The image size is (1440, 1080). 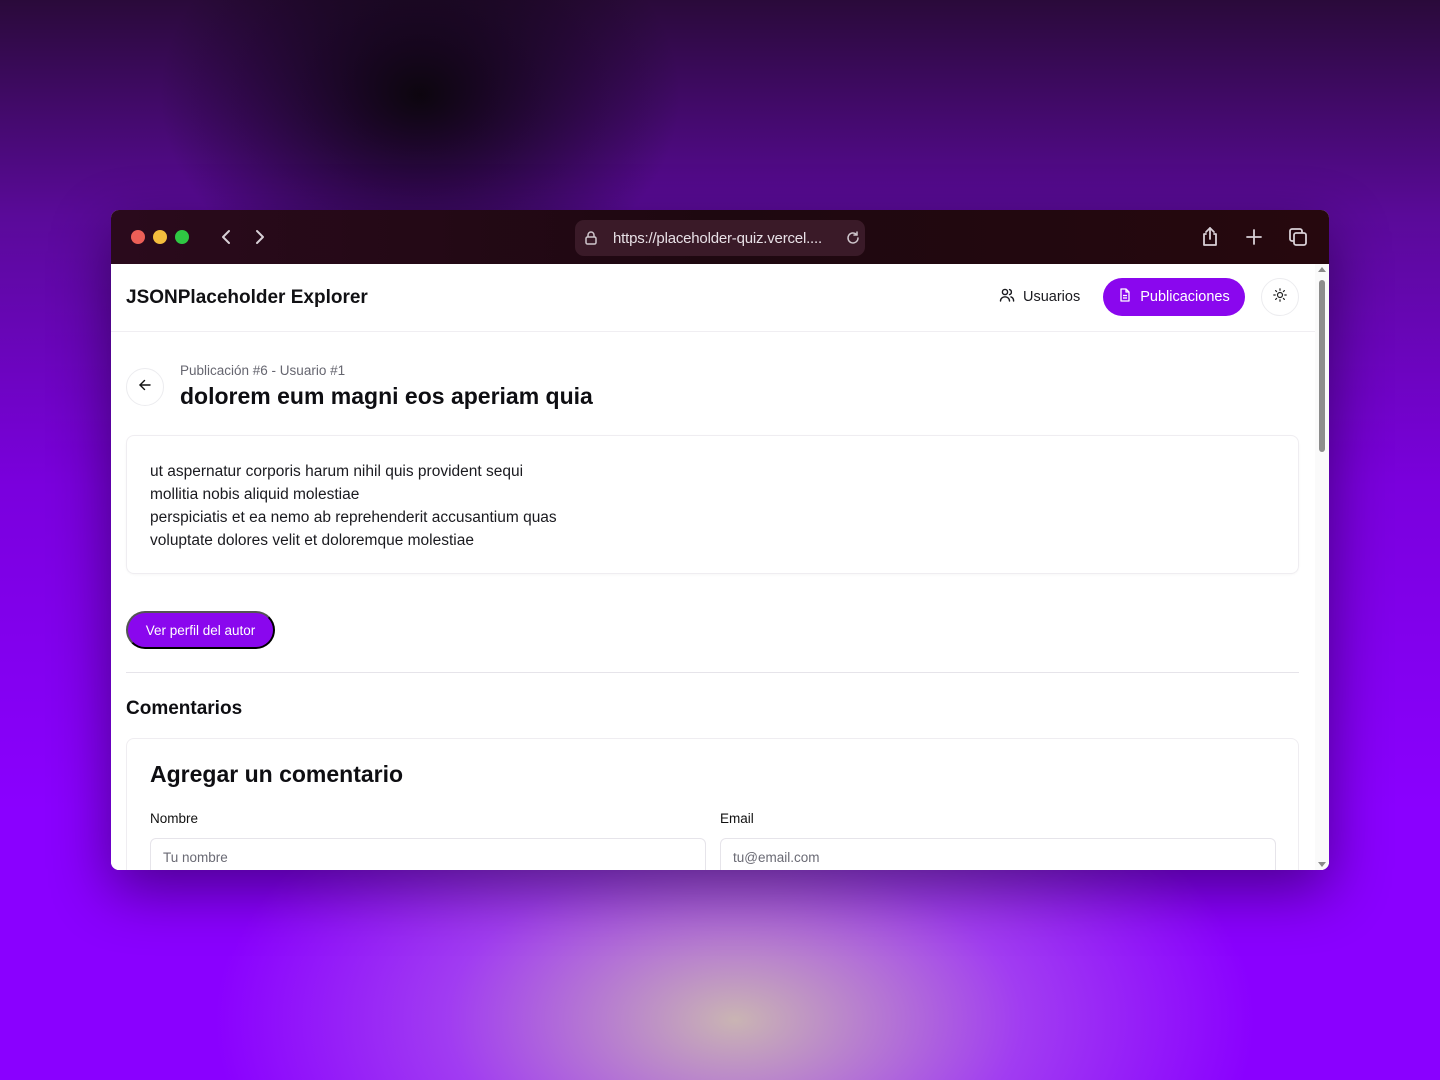 What do you see at coordinates (1322, 269) in the screenshot?
I see `scroll-up-arrow-icon` at bounding box center [1322, 269].